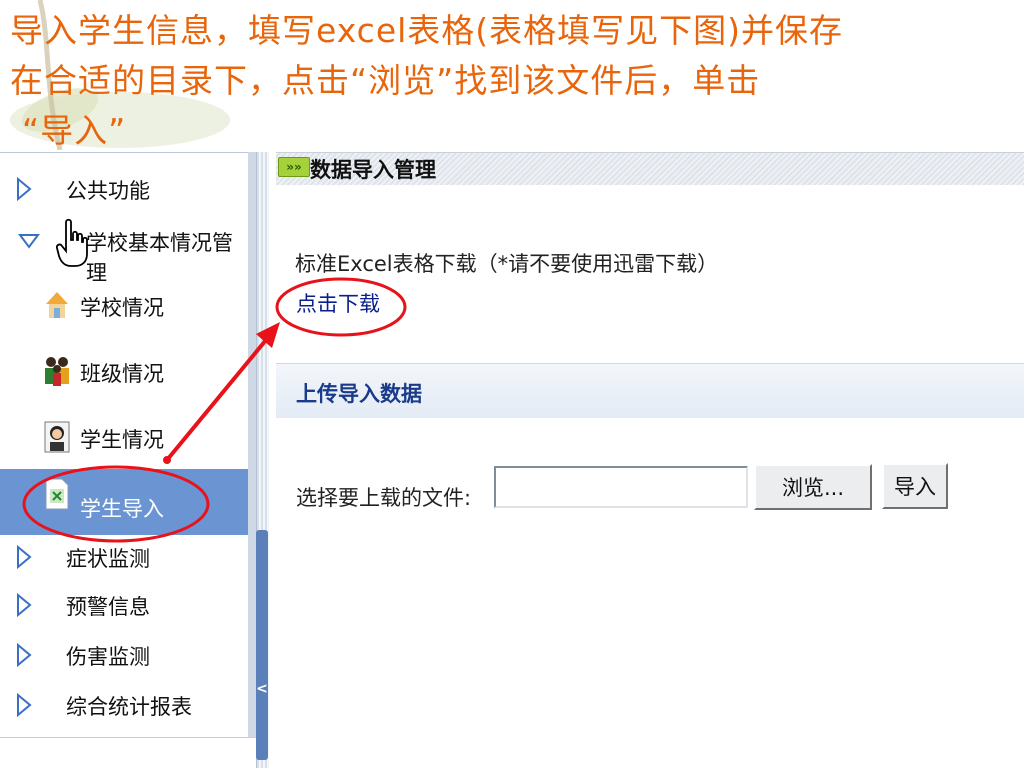 This screenshot has width=1024, height=769. I want to click on download-link: 点击下载, so click(338, 303).